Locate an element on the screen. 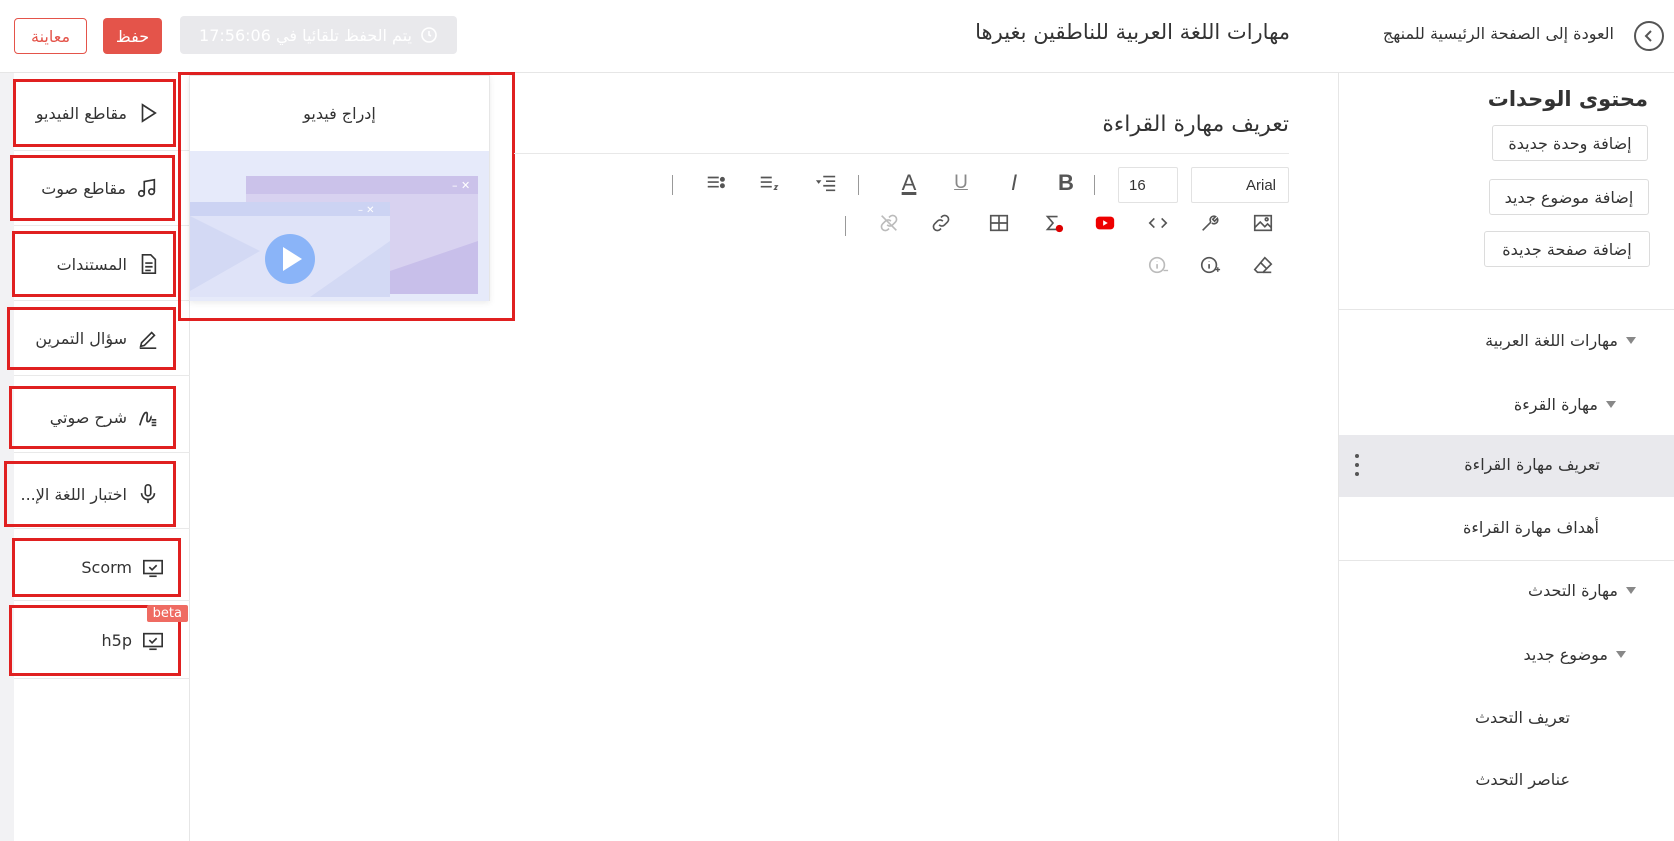 Image resolution: width=1674 pixels, height=841 pixels. clock-icon is located at coordinates (429, 35).